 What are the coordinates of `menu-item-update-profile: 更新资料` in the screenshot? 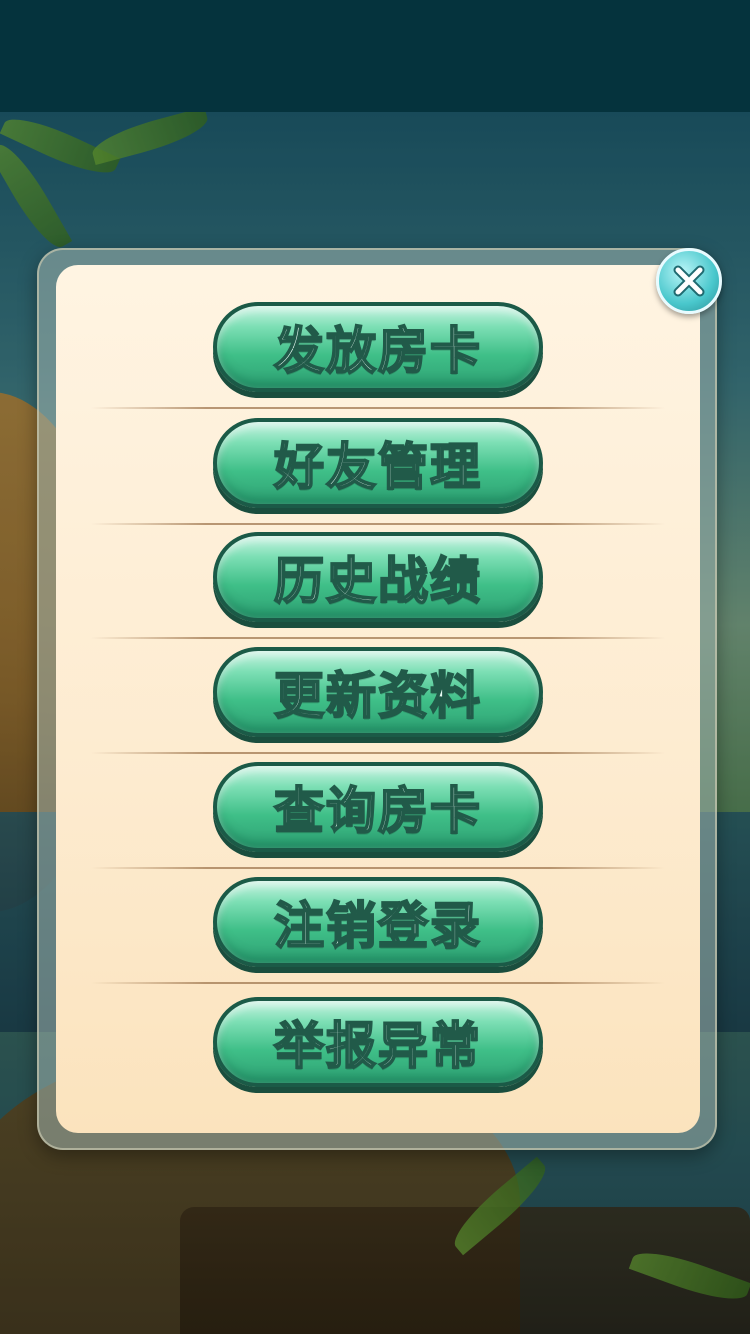 It's located at (378, 682).